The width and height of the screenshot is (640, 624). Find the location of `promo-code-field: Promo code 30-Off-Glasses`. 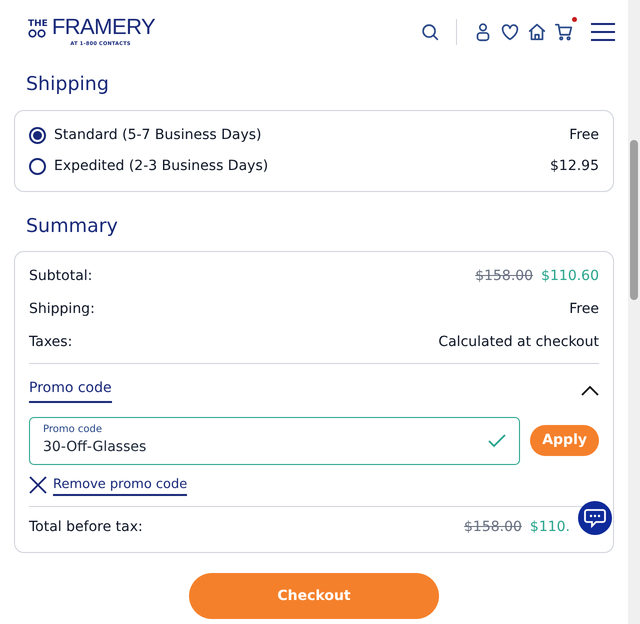

promo-code-field: Promo code 30-Off-Glasses is located at coordinates (274, 440).